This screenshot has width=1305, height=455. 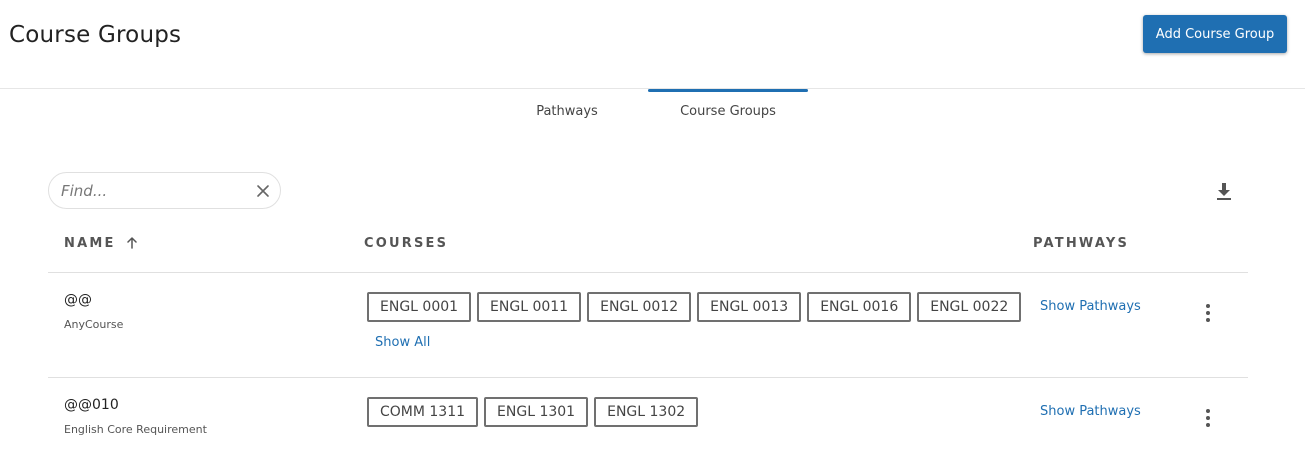 What do you see at coordinates (646, 412) in the screenshot?
I see `course-chip: ENGL 1302` at bounding box center [646, 412].